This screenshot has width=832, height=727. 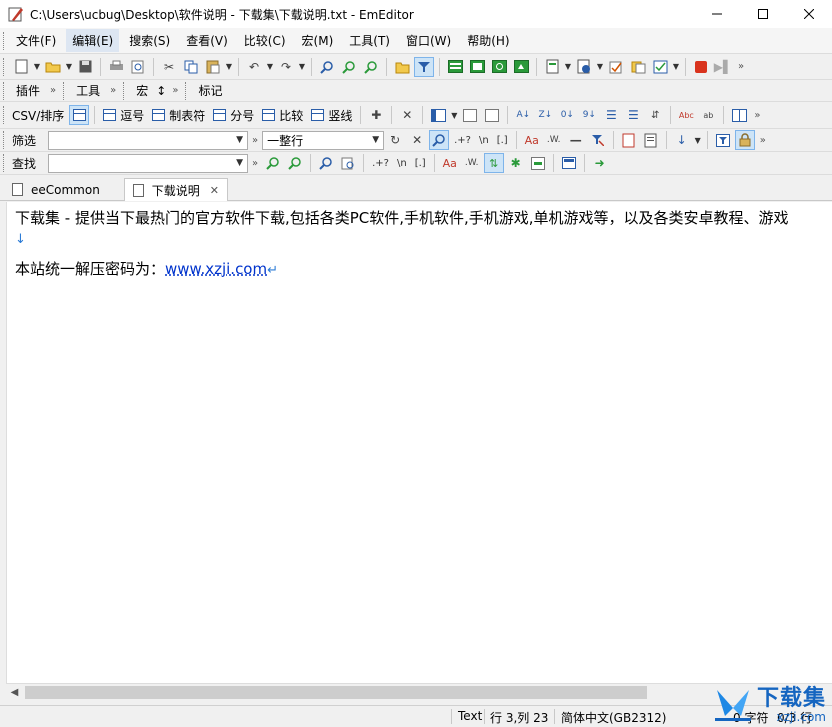 What do you see at coordinates (499, 67) in the screenshot?
I see `sync-icon` at bounding box center [499, 67].